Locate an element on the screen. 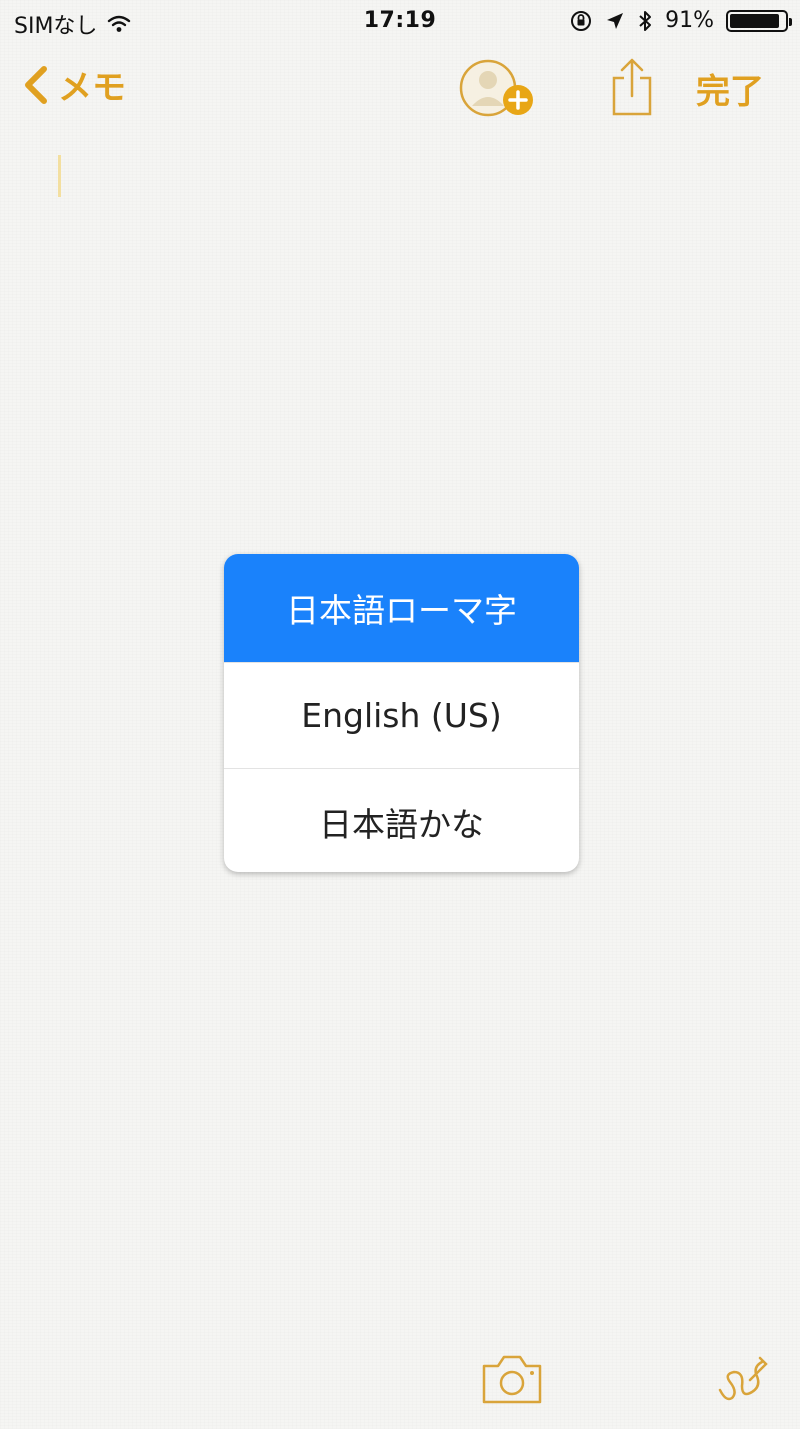 This screenshot has height=1429, width=800. back-label: メモ is located at coordinates (92, 88).